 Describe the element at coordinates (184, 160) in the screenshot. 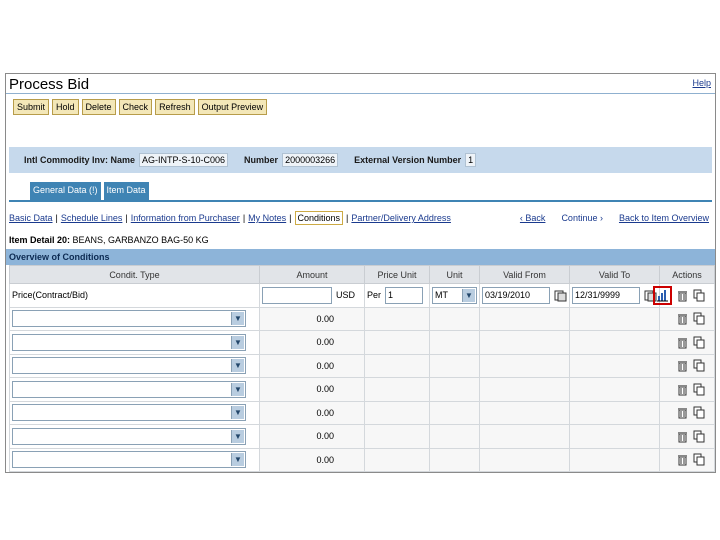

I see `name-value: AG-INTP-S-10-C006` at that location.